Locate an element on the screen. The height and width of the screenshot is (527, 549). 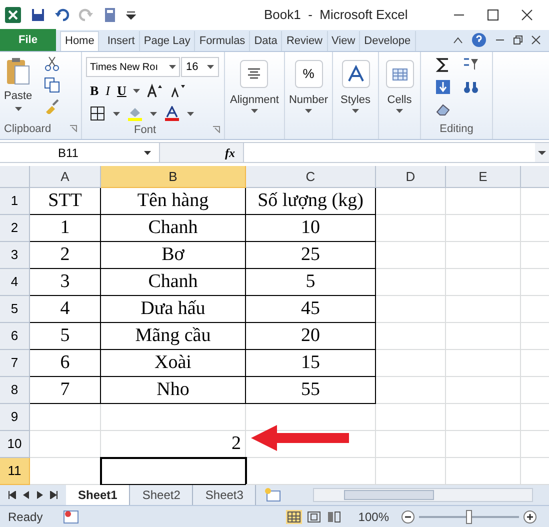
fill-down-icon is located at coordinates (442, 87).